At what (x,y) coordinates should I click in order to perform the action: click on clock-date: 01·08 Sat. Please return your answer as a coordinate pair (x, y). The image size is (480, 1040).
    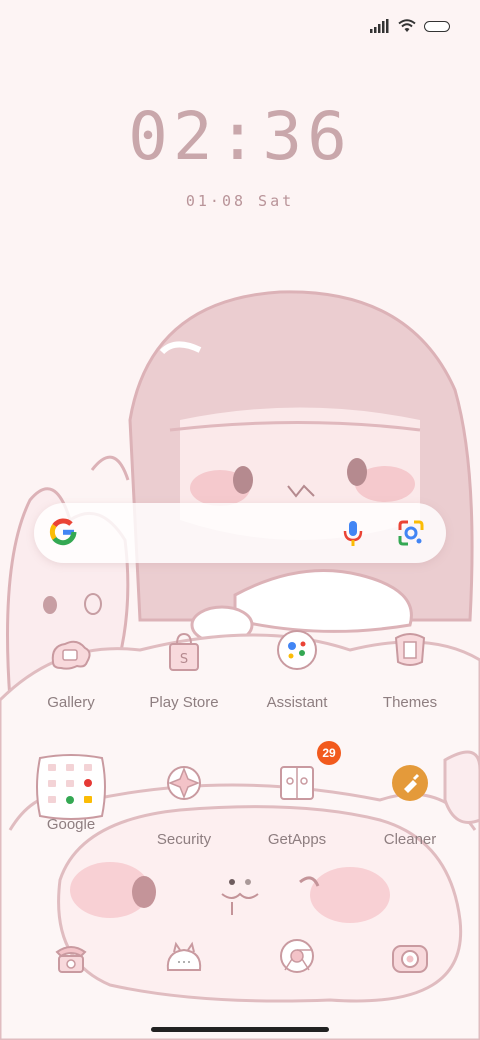
    Looking at the image, I should click on (240, 201).